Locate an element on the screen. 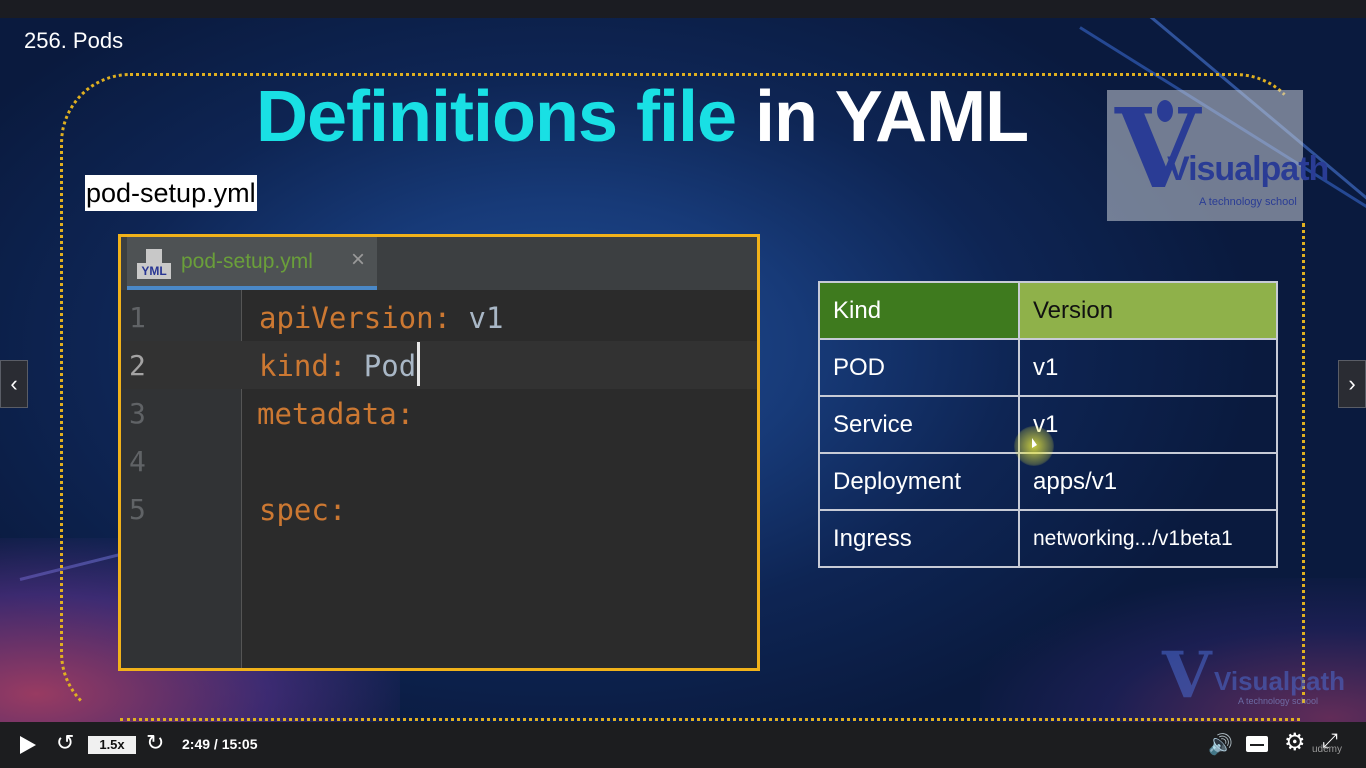 Image resolution: width=1366 pixels, height=768 pixels. watermark-tagline: A technology school is located at coordinates (1278, 701).